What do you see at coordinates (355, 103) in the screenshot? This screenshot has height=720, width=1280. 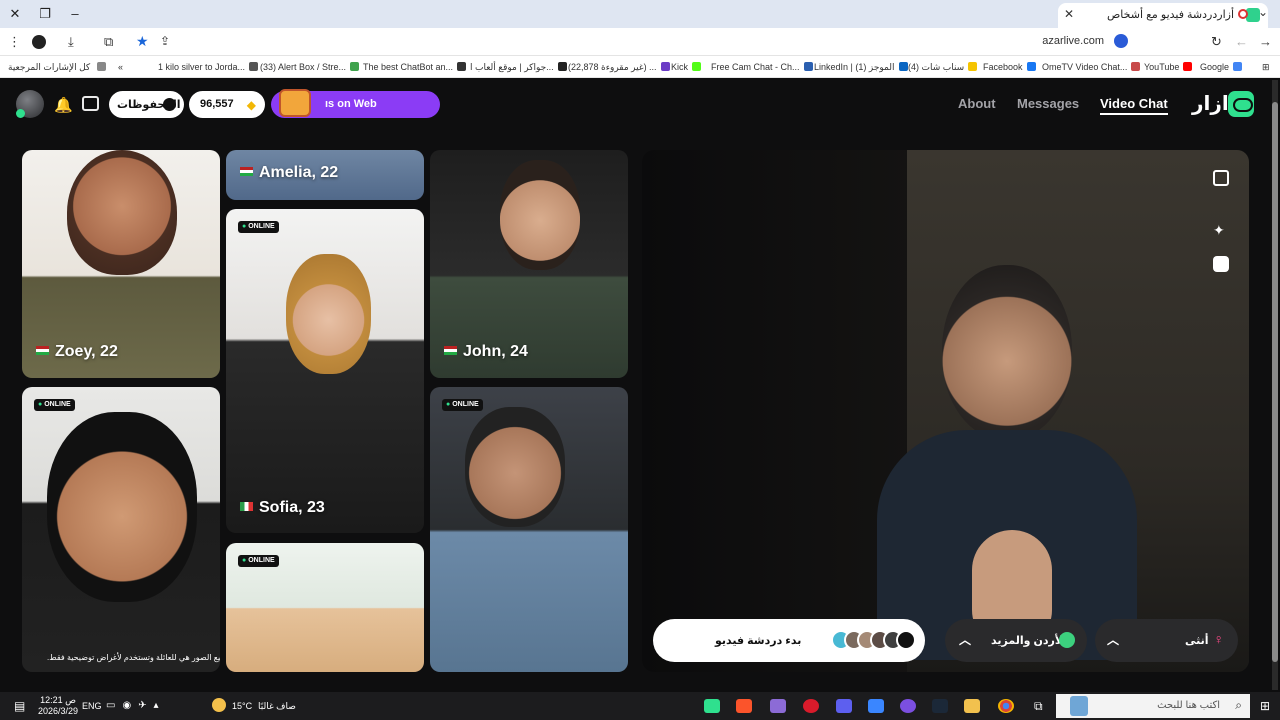 I see `promo-banner: ıs on Web` at bounding box center [355, 103].